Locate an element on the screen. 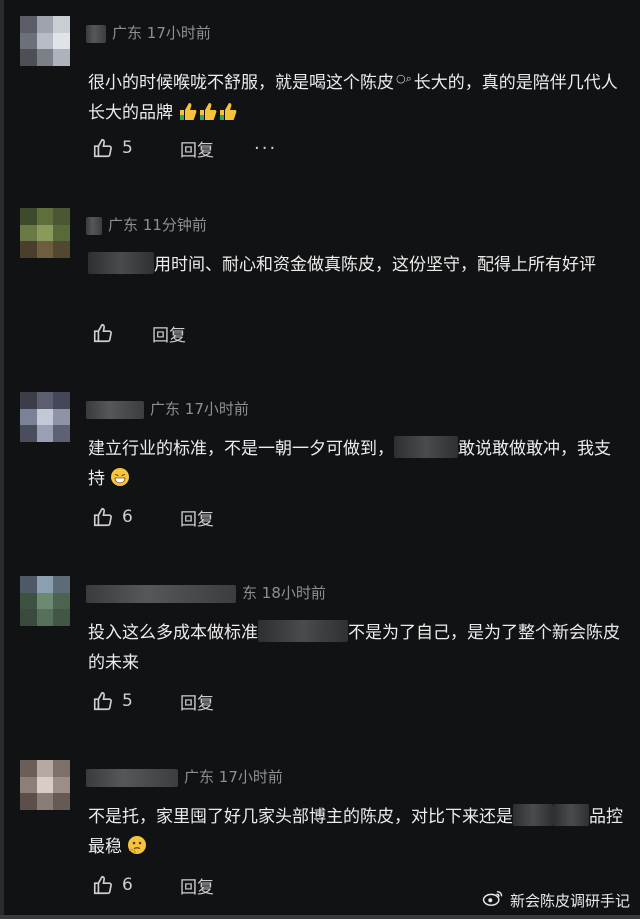  comment-meta: 广东 11分钟前 is located at coordinates (146, 224).